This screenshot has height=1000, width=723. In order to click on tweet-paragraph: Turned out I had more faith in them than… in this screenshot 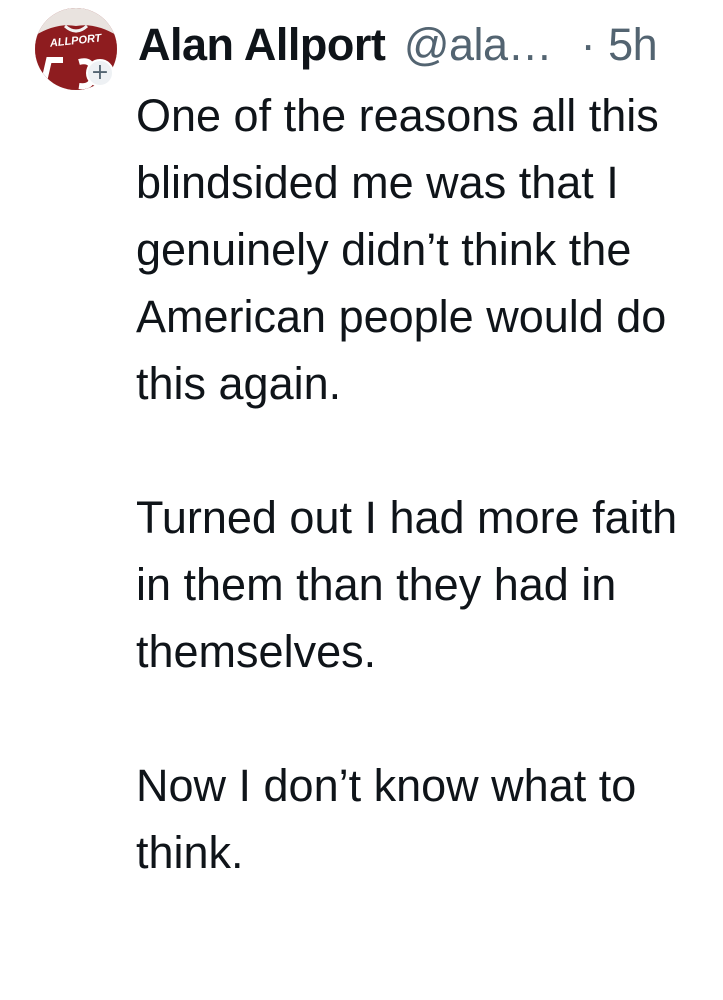, I will do `click(407, 584)`.